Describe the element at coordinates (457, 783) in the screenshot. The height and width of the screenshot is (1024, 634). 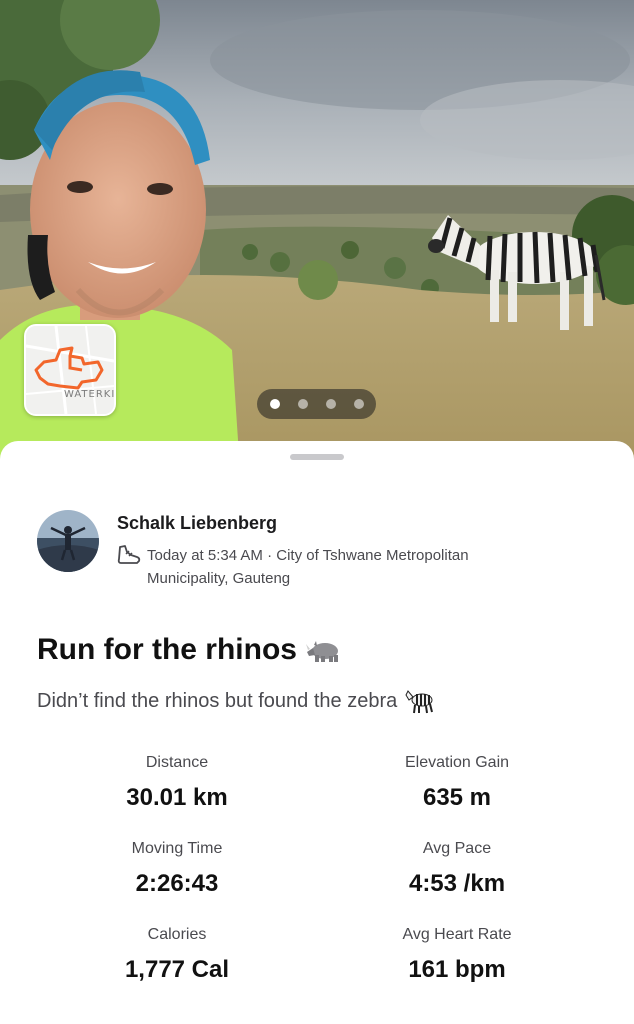
I see `stat-elevation-gain: Elevation Gain 635 m` at that location.